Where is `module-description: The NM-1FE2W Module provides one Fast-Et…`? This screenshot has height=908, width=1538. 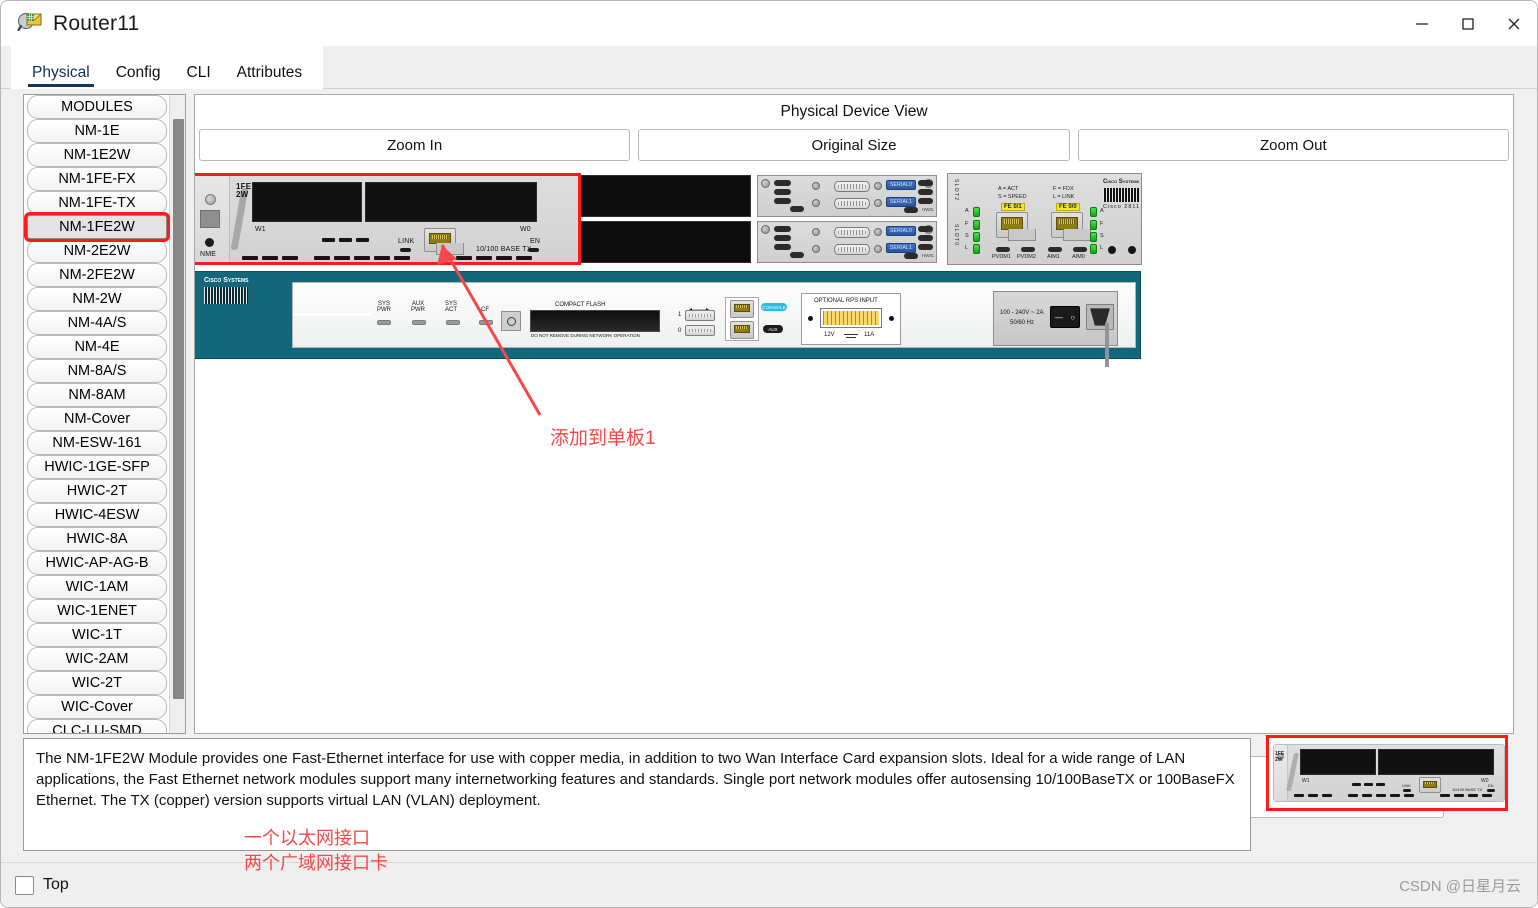 module-description: The NM-1FE2W Module provides one Fast-Et… is located at coordinates (637, 794).